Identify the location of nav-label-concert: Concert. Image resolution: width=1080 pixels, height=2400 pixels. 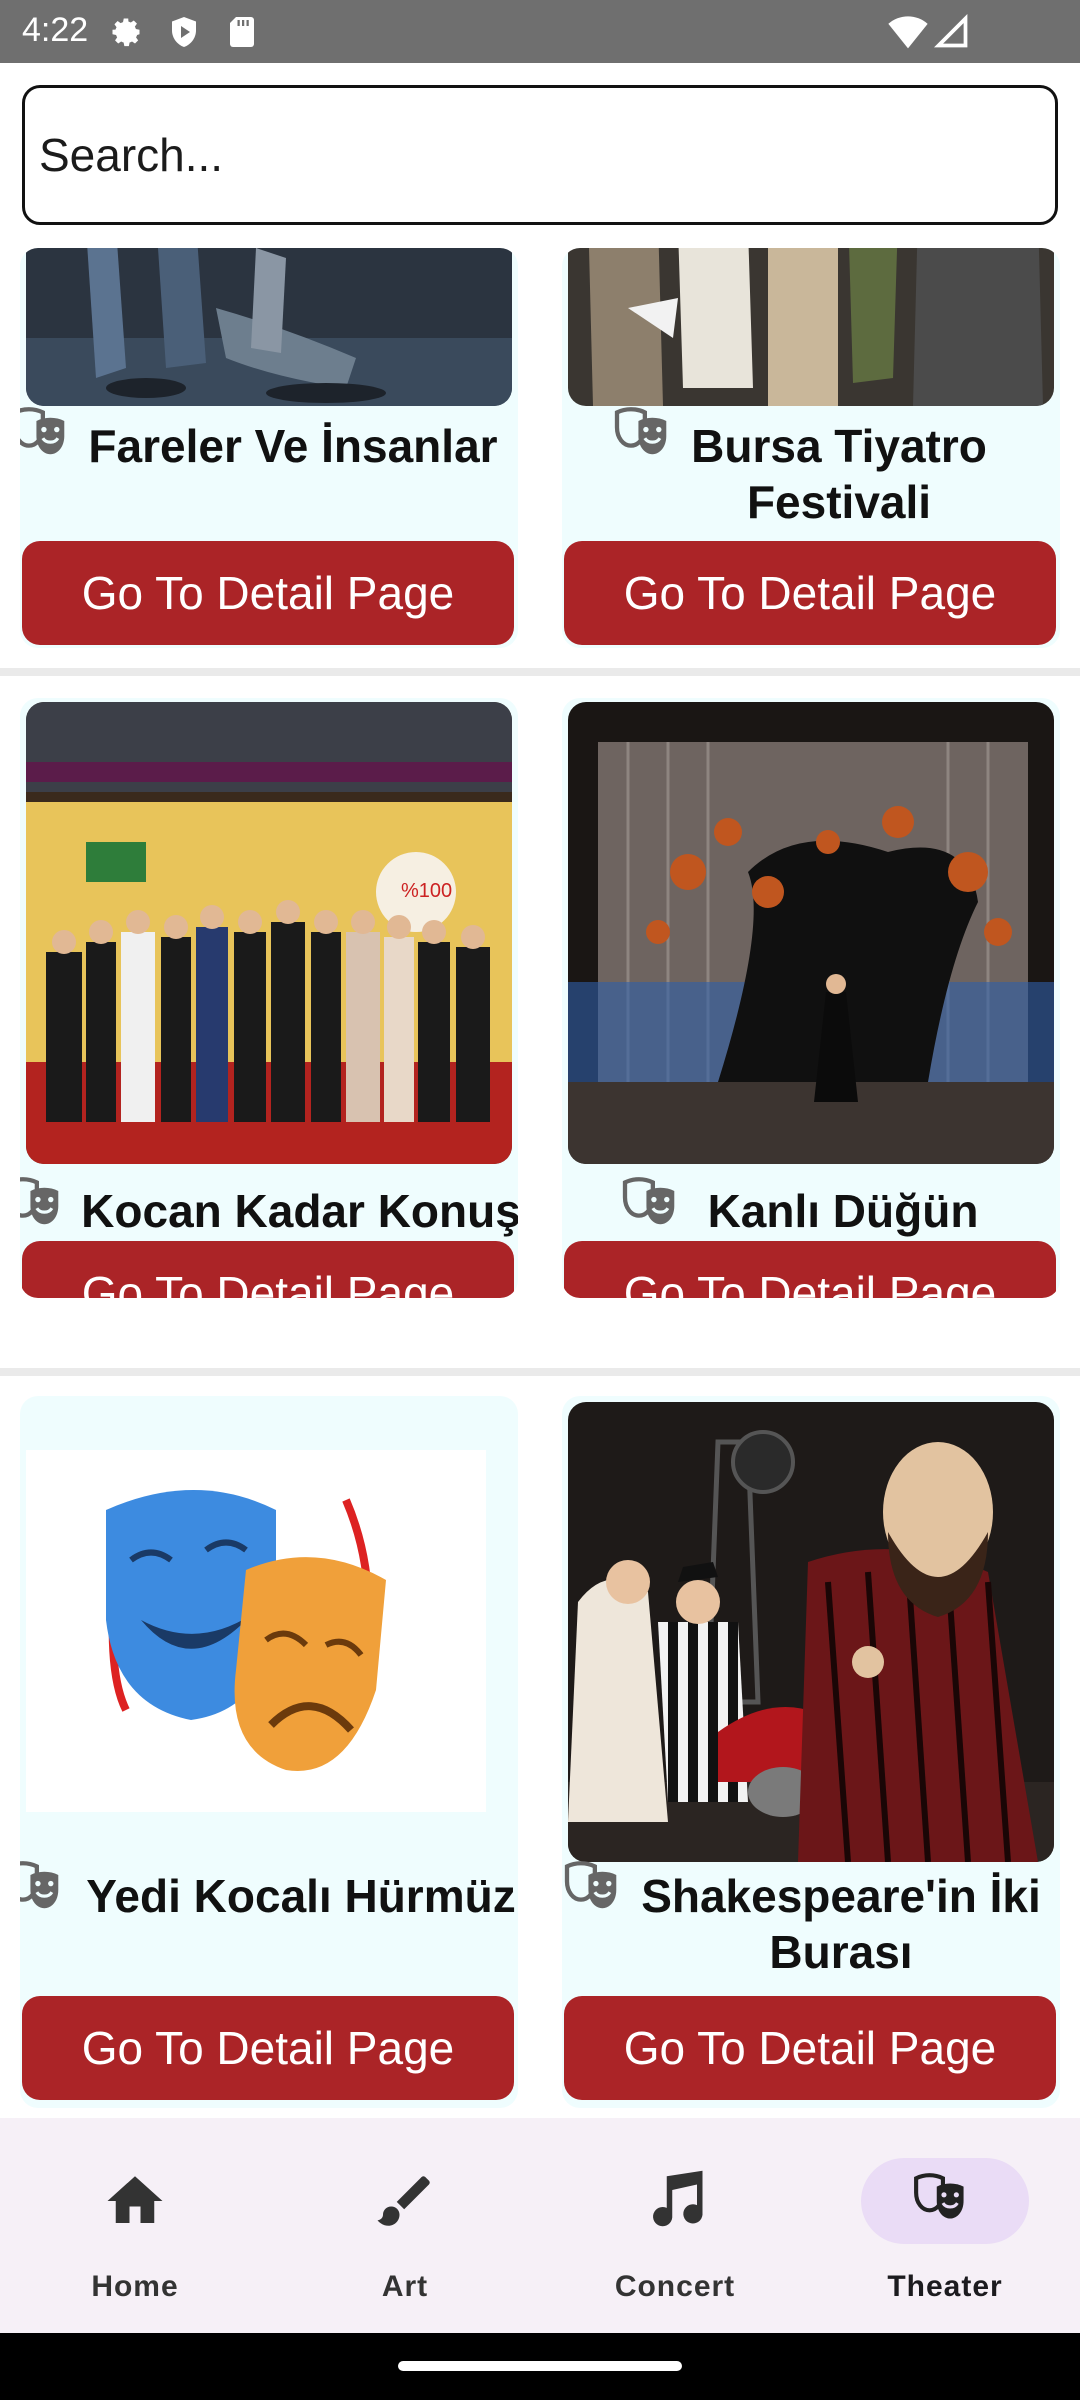
(675, 2286).